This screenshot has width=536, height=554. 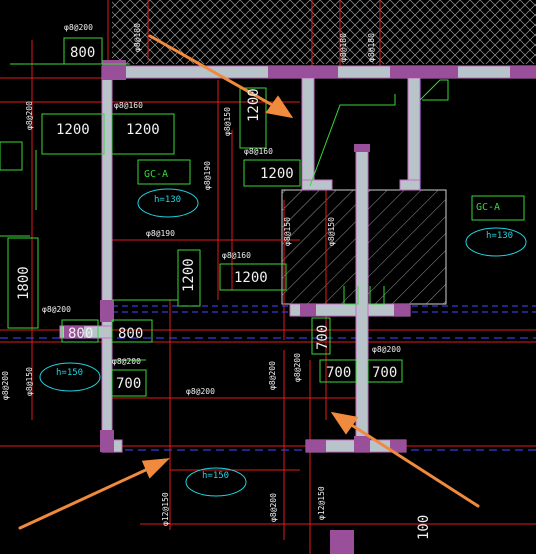 What do you see at coordinates (384, 373) in the screenshot?
I see `dim-700-c: 700` at bounding box center [384, 373].